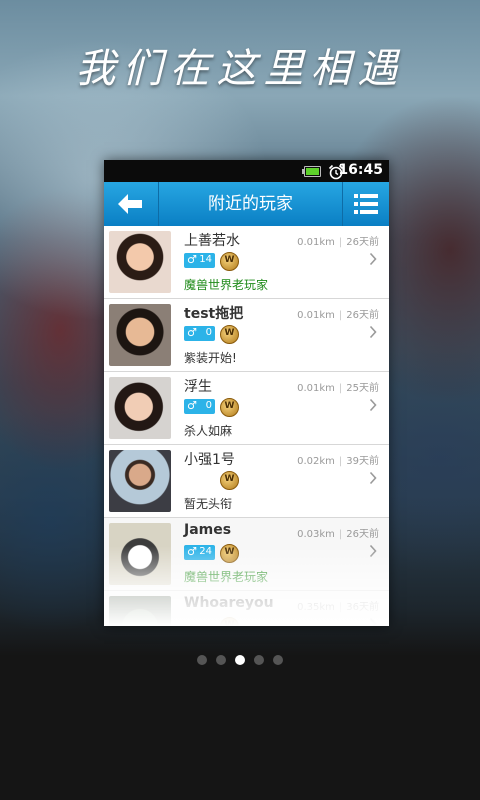 The image size is (480, 800). I want to click on page-indicator, so click(240, 660).